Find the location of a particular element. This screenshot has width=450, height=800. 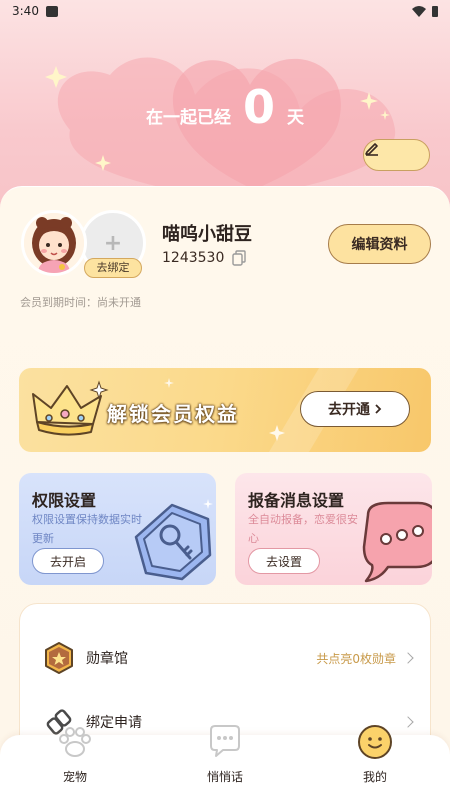

smiley-icon is located at coordinates (375, 742).